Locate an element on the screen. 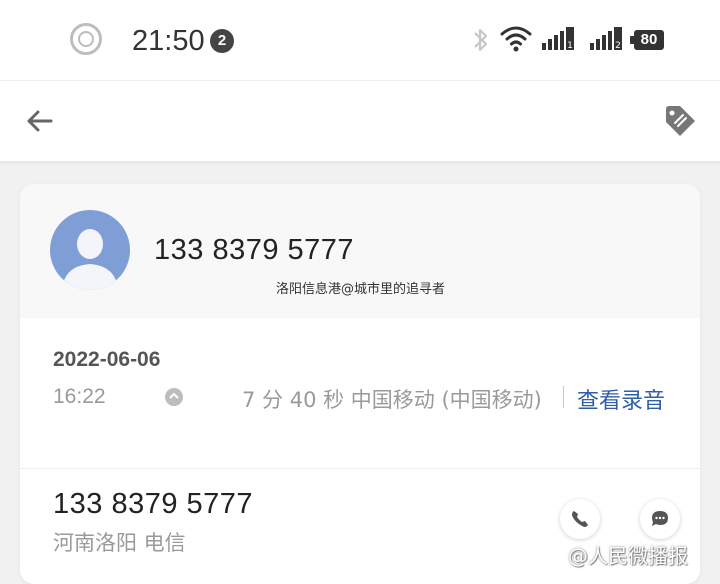  signal-sim2-icon: 2 is located at coordinates (606, 39).